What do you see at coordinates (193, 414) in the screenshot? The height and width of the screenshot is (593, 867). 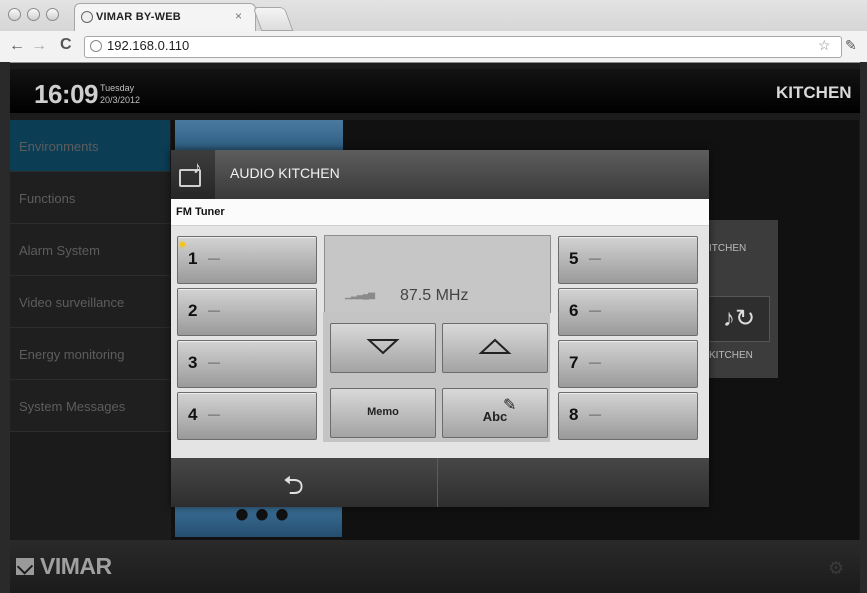 I see `preset-number: 4` at bounding box center [193, 414].